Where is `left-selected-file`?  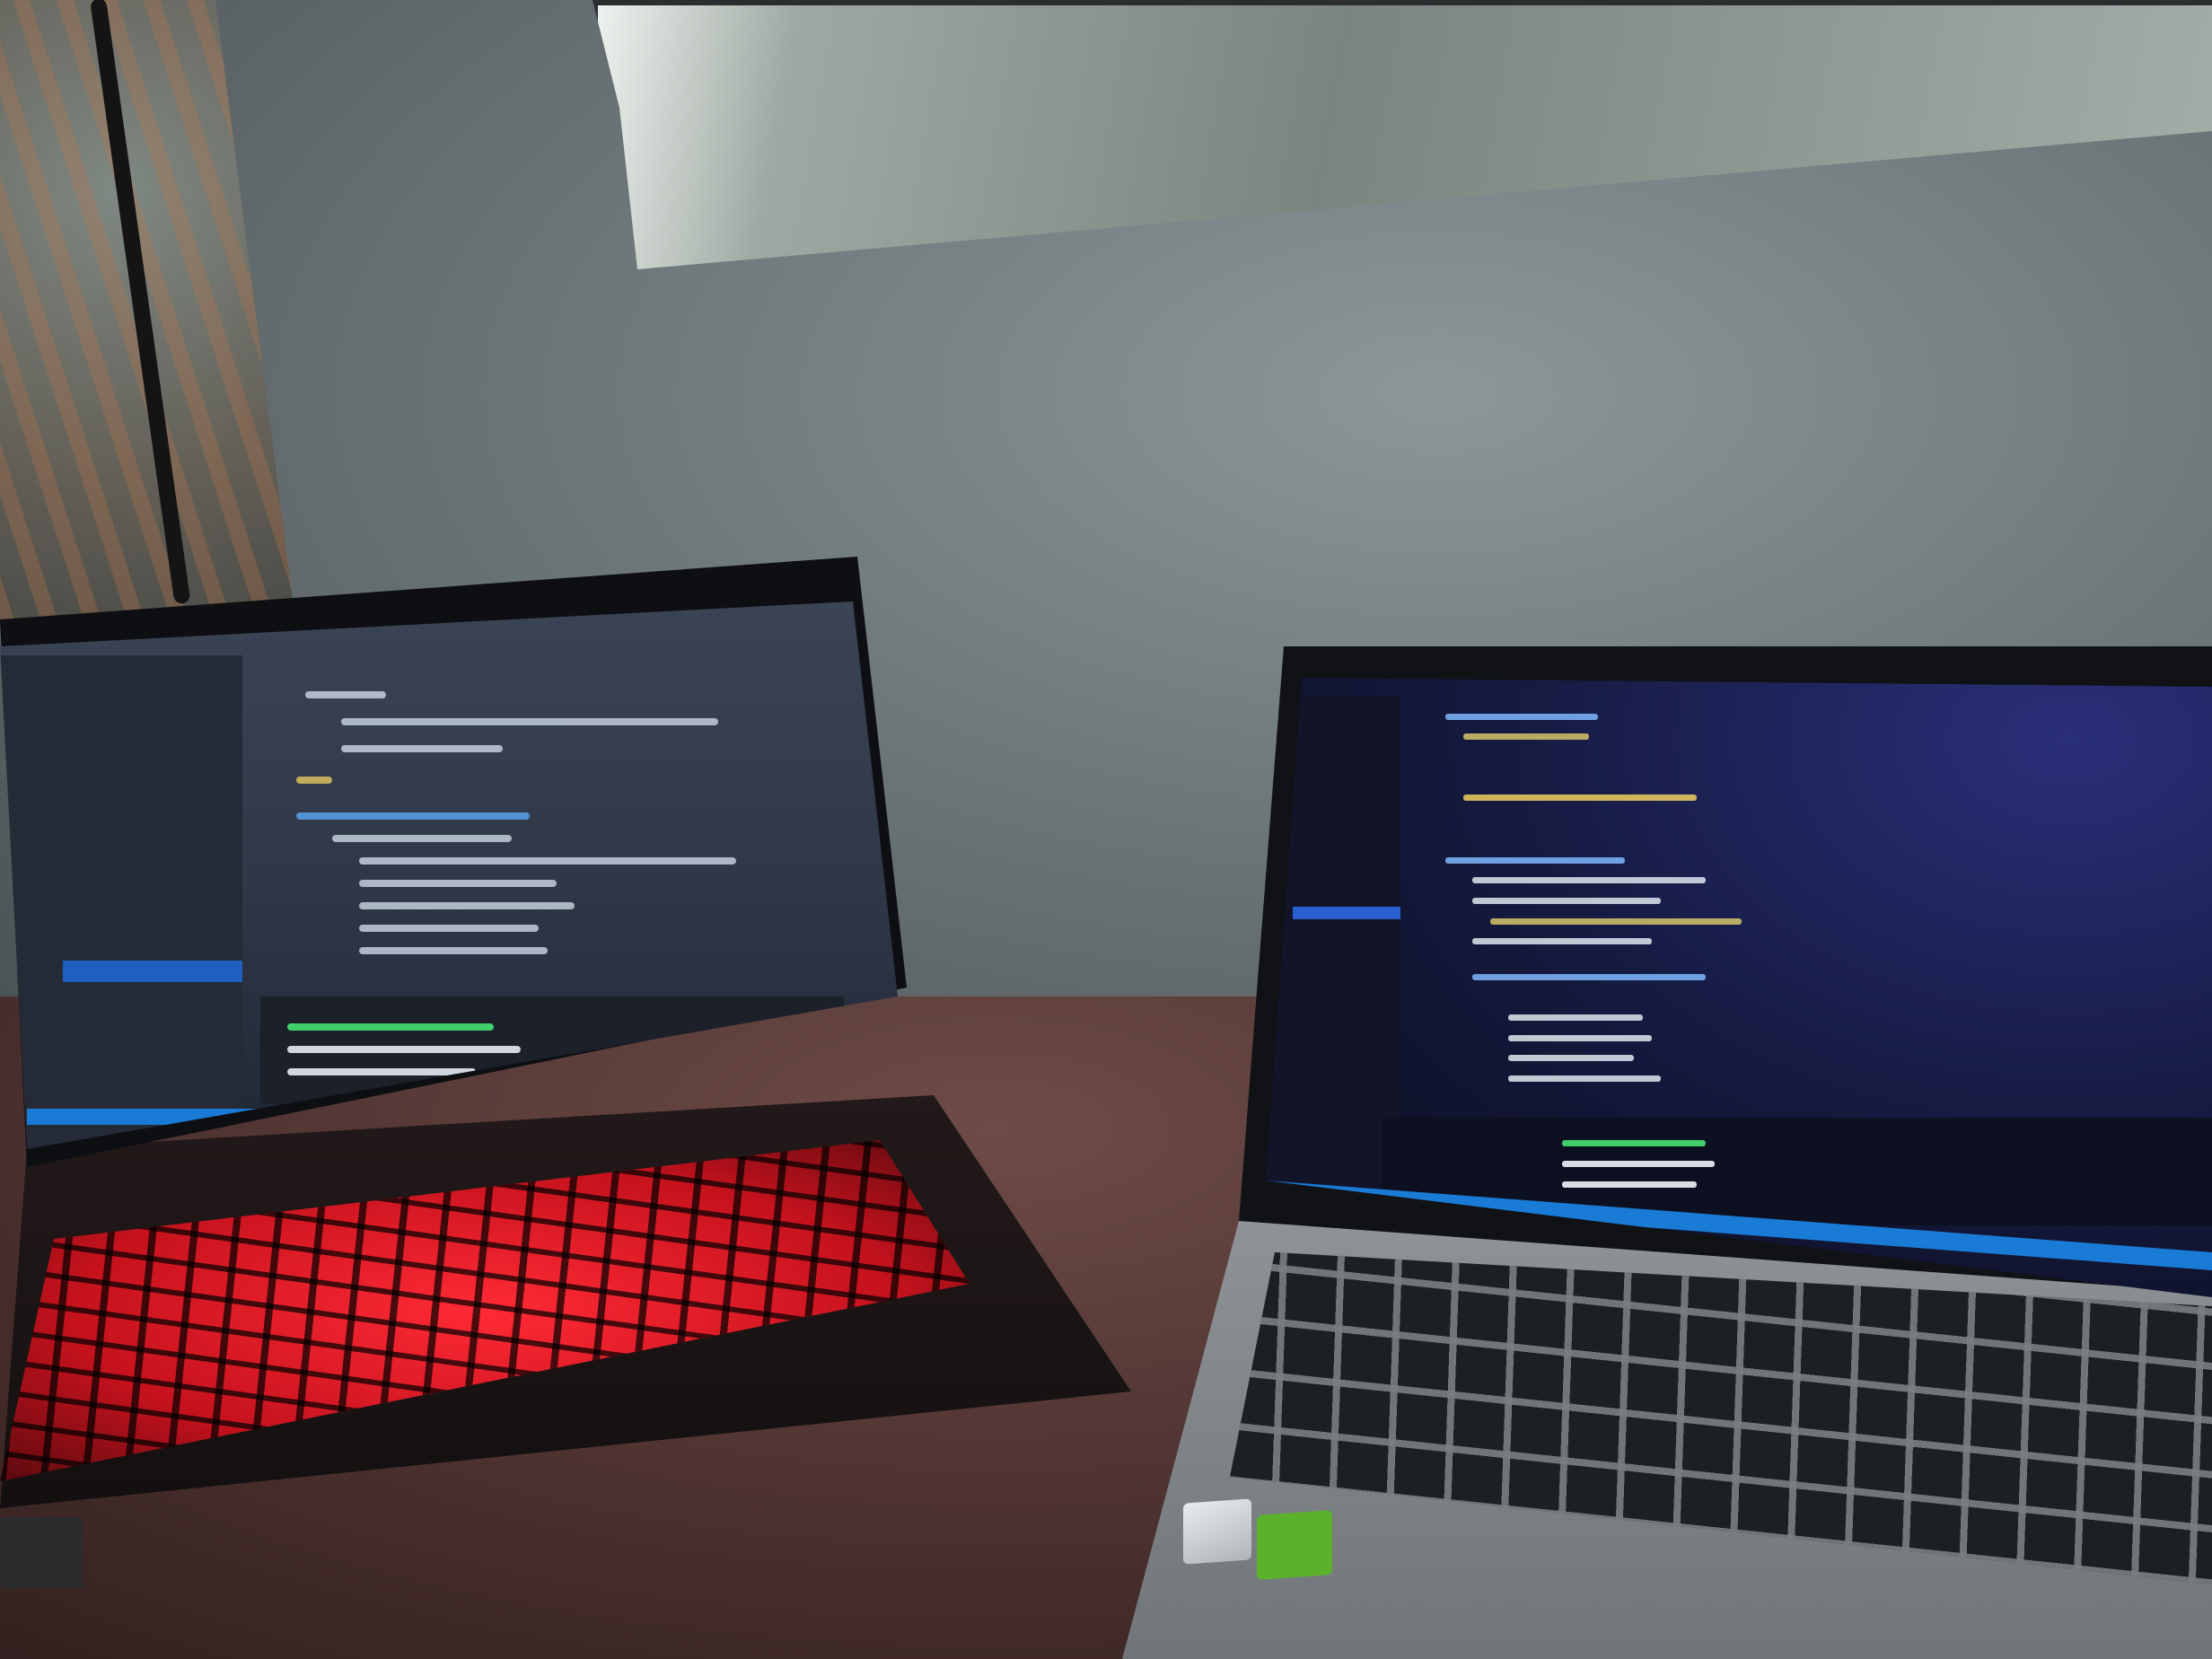
left-selected-file is located at coordinates (152, 971).